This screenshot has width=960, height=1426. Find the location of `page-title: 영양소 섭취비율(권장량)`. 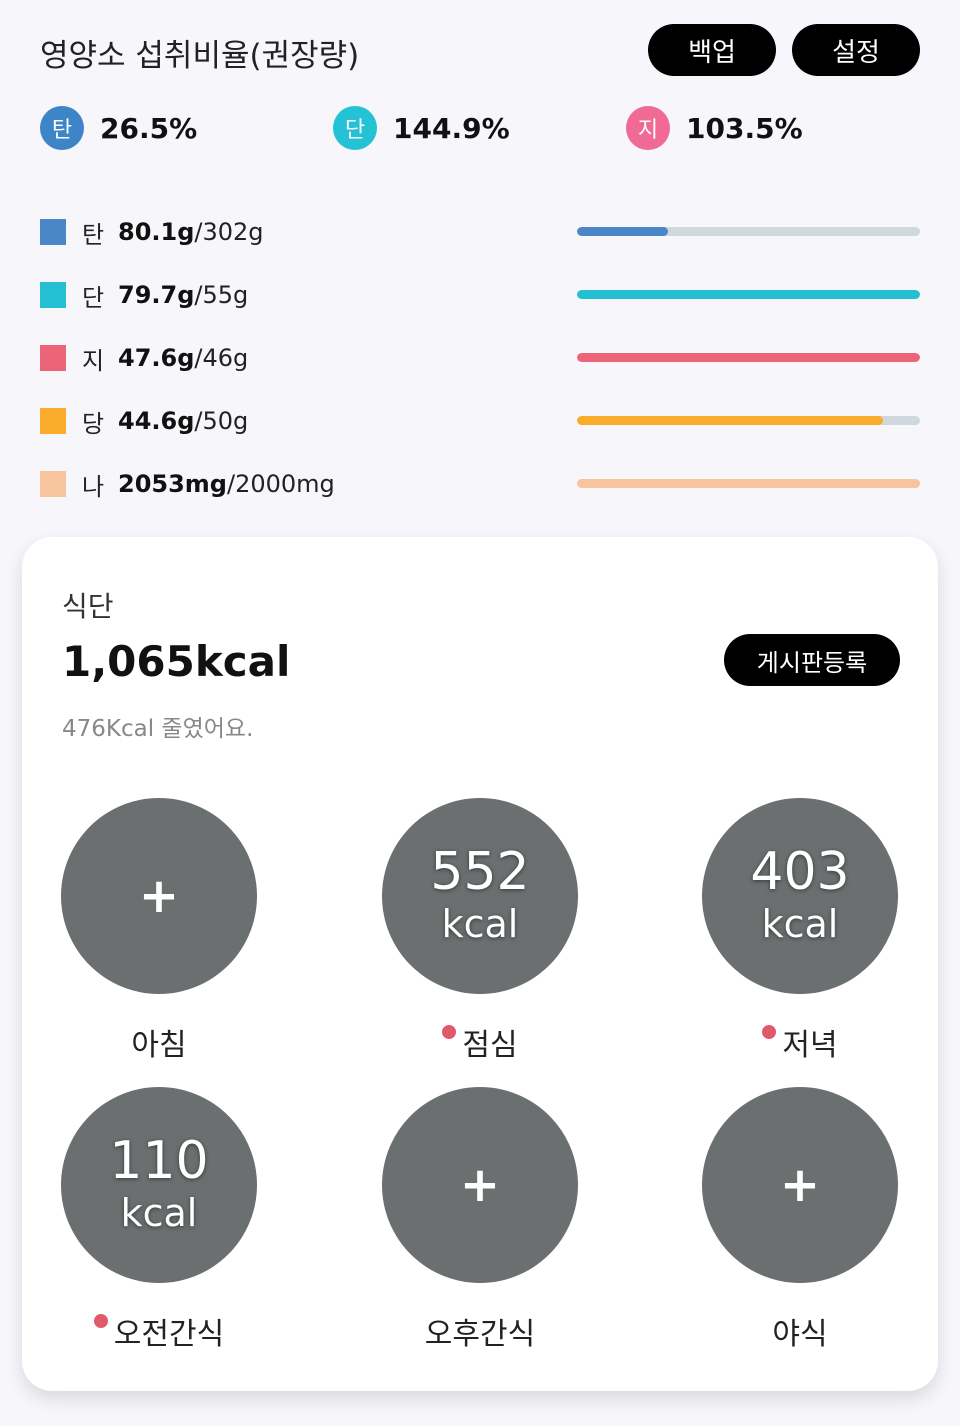

page-title: 영양소 섭취비율(권장량) is located at coordinates (200, 56).